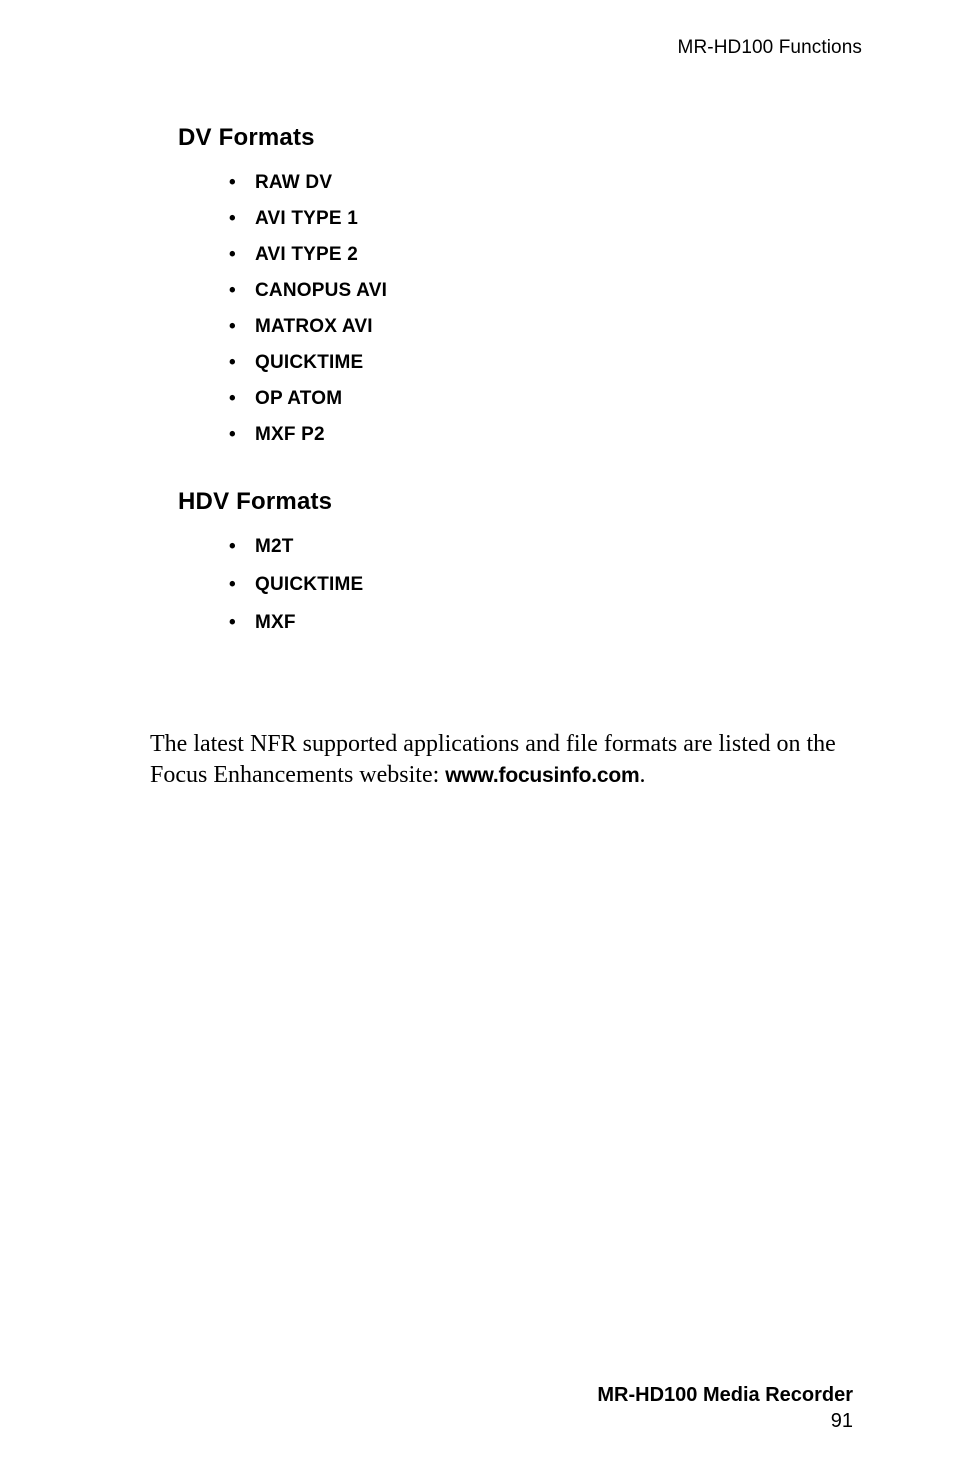 The image size is (954, 1475). I want to click on list-item: • AVI TYPE 2, so click(308, 262).